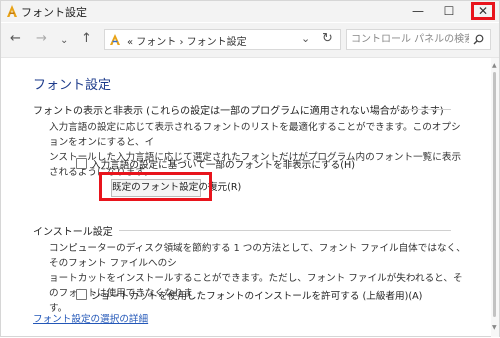  I want to click on forward-button: →, so click(41, 39).